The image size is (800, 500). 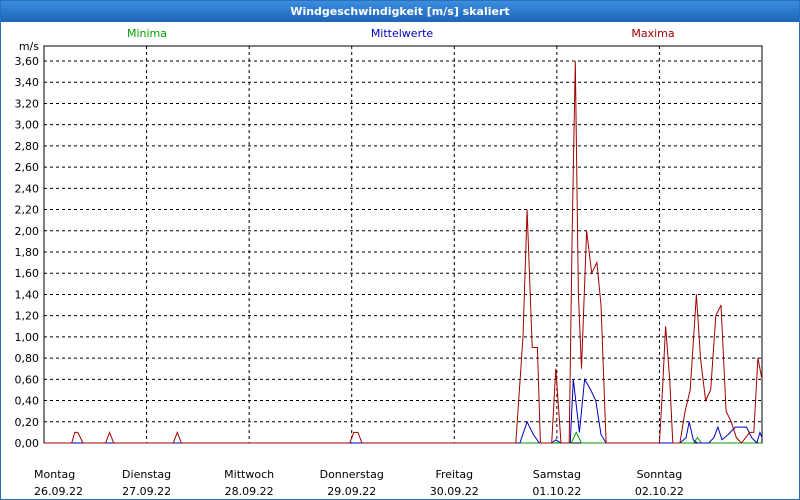 I want to click on y-tick-label: 3,40, so click(x=27, y=82).